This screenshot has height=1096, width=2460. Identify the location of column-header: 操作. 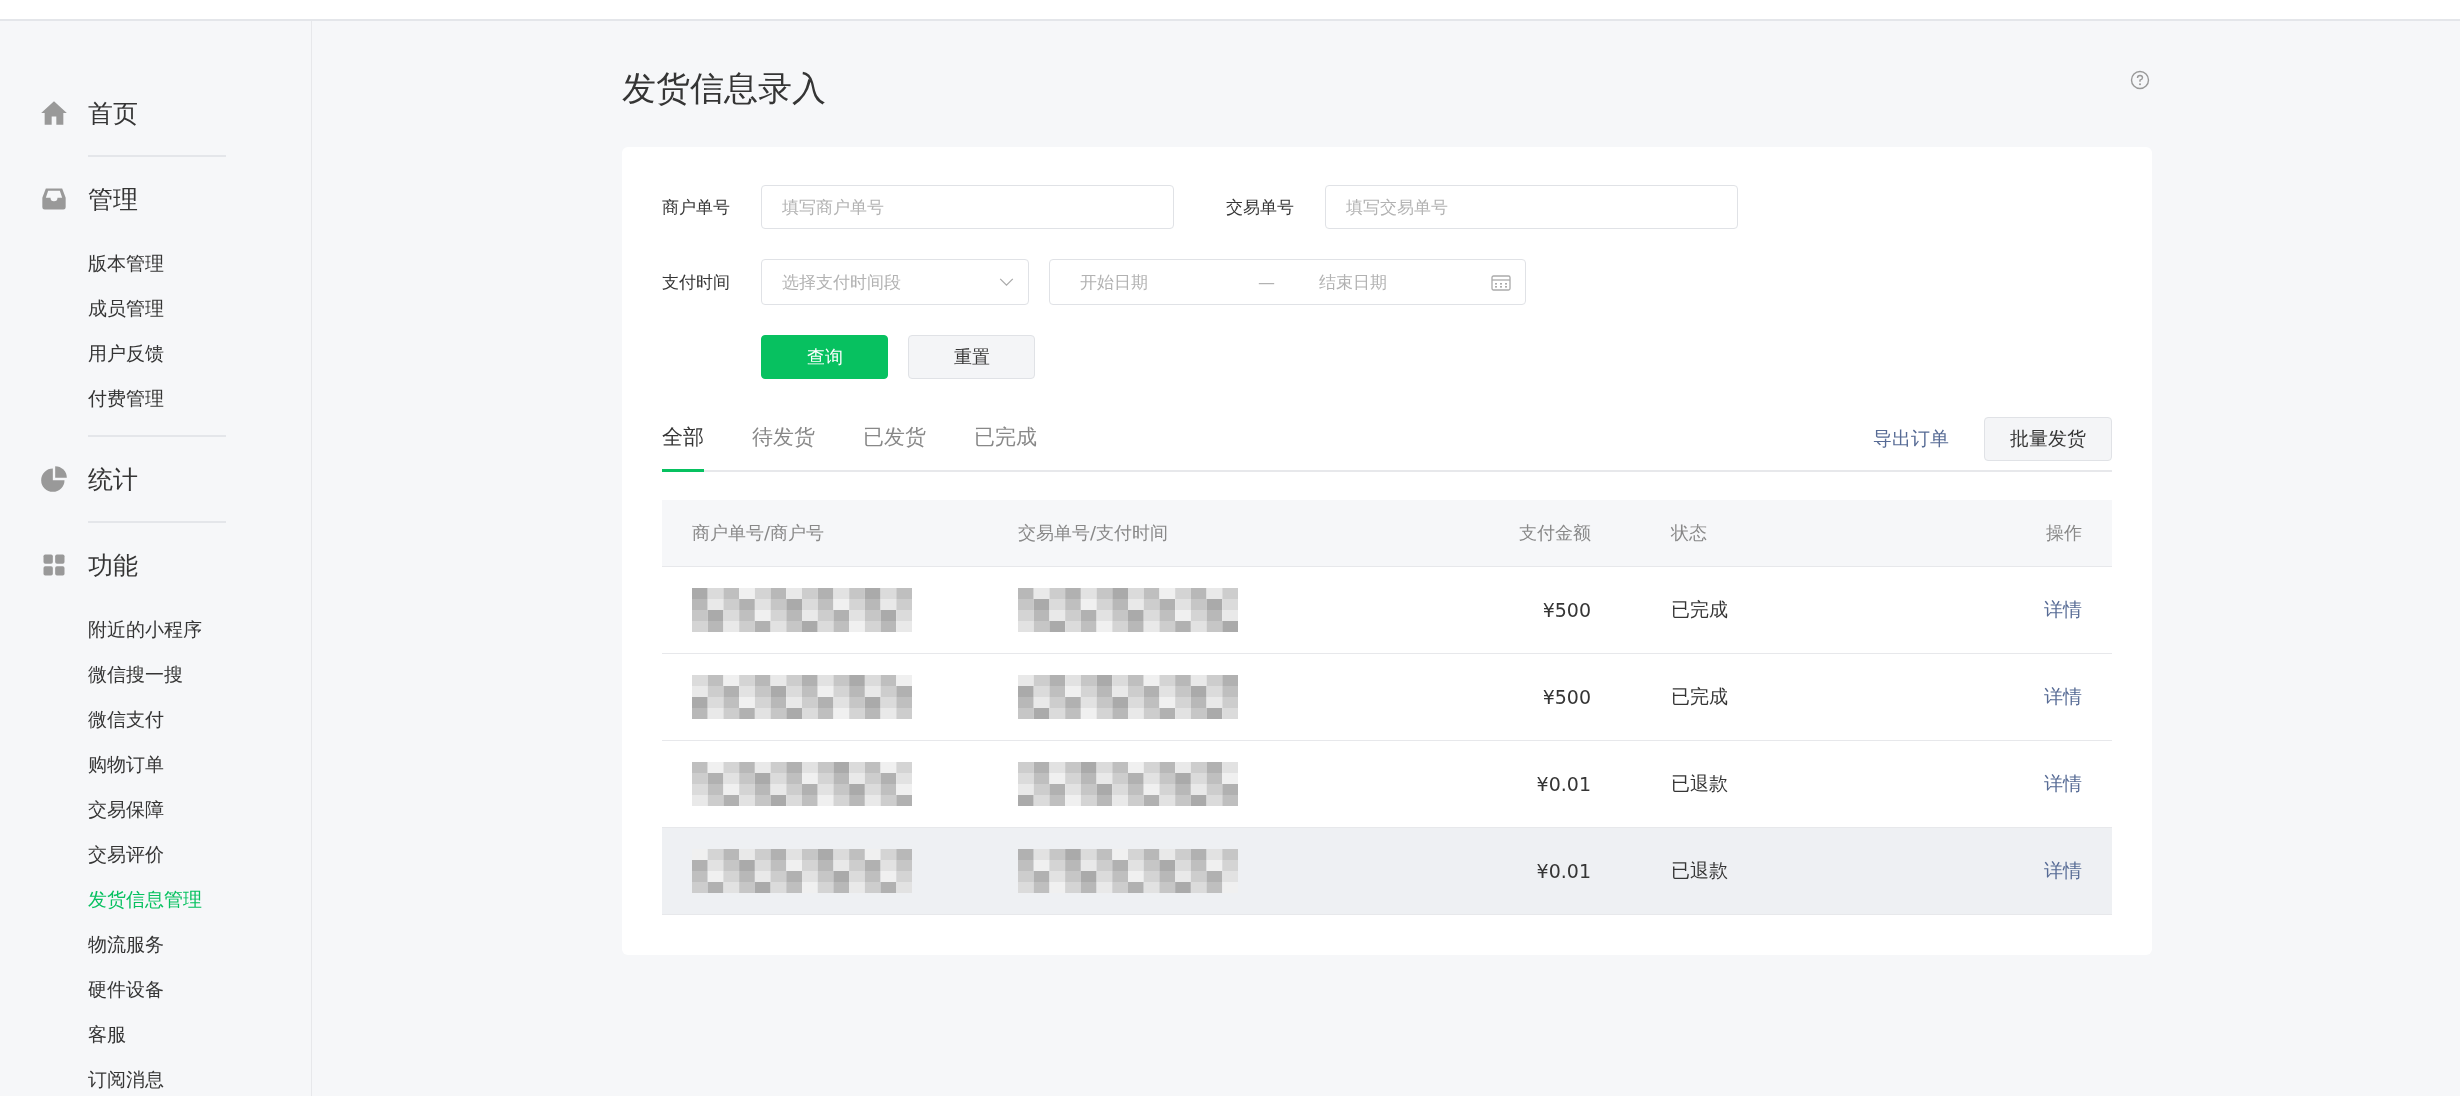
(2064, 533).